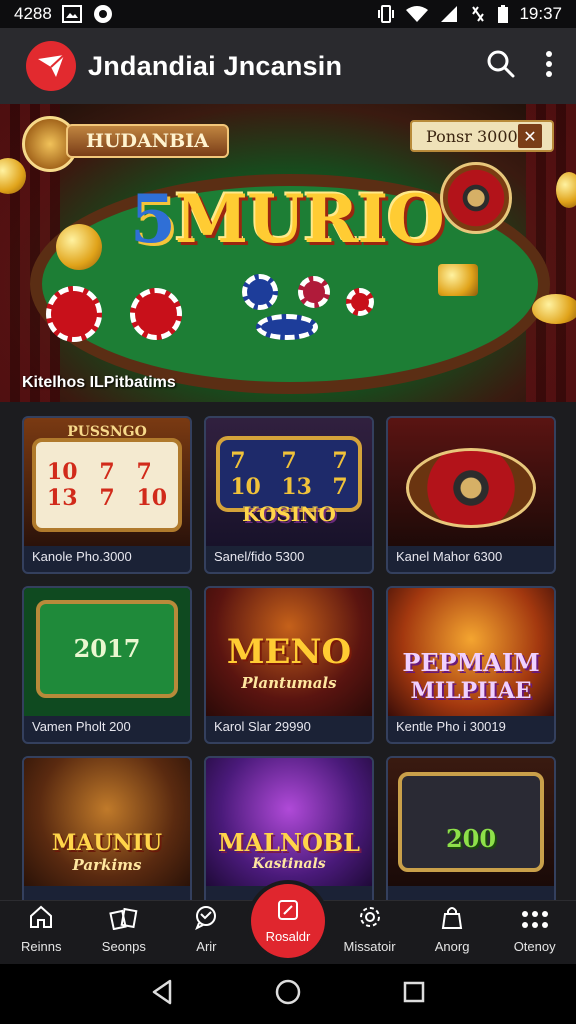  I want to click on game-card: 7 10 7 13 7 7 KOSINO Sanel/fido 5300, so click(289, 495).